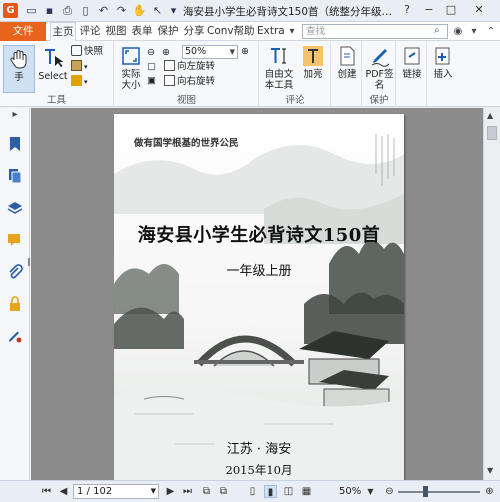 The width and height of the screenshot is (500, 502). I want to click on snapshot-button: 快照, so click(87, 51).